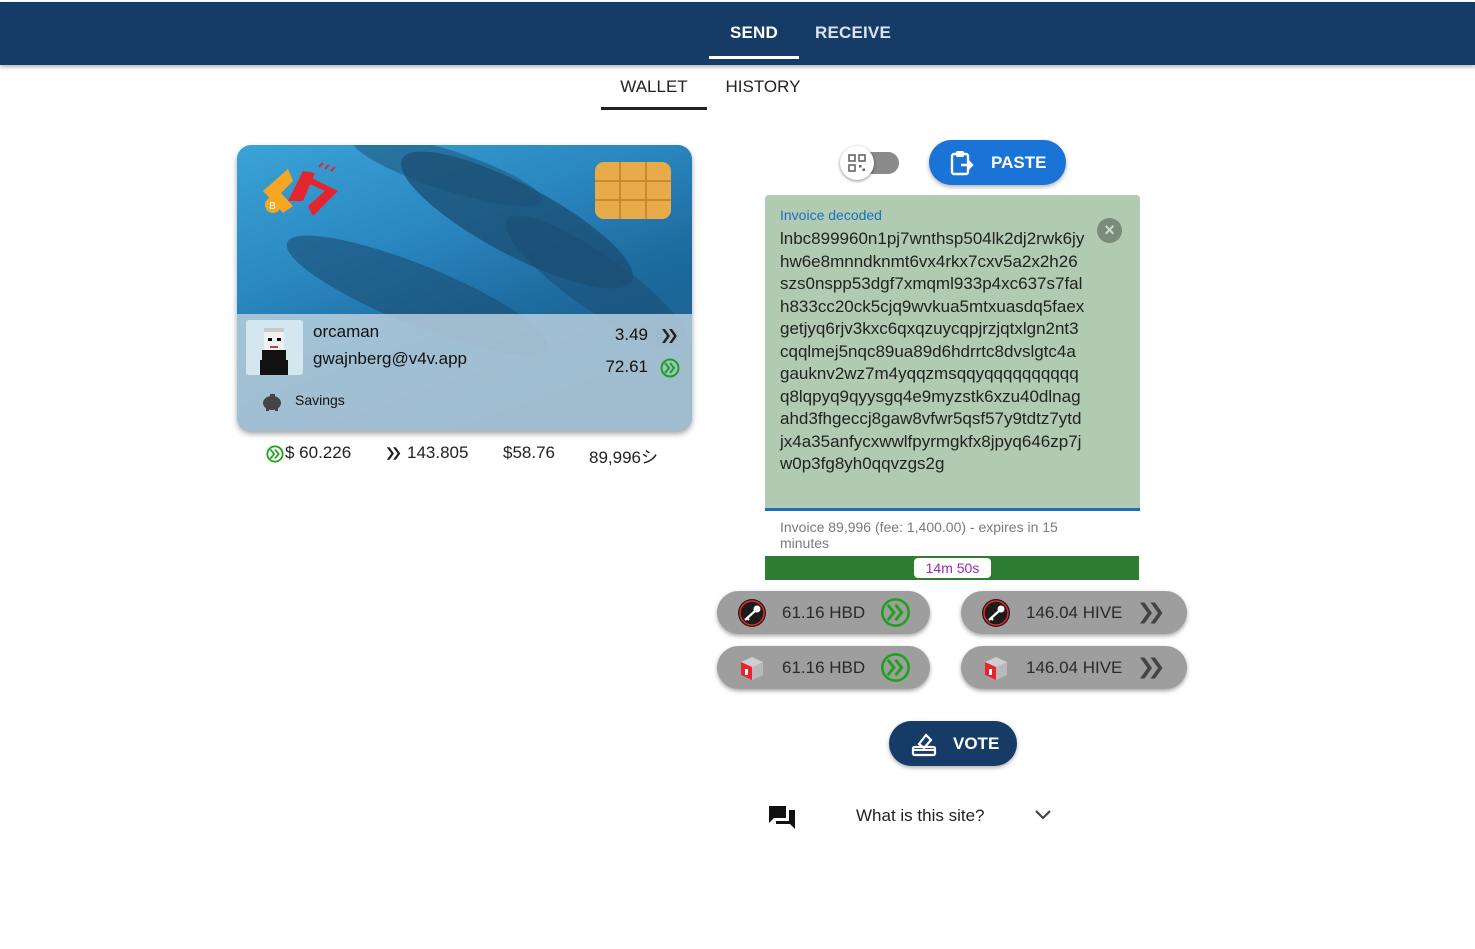 This screenshot has width=1475, height=949. I want to click on tab-send: SEND, so click(754, 30).